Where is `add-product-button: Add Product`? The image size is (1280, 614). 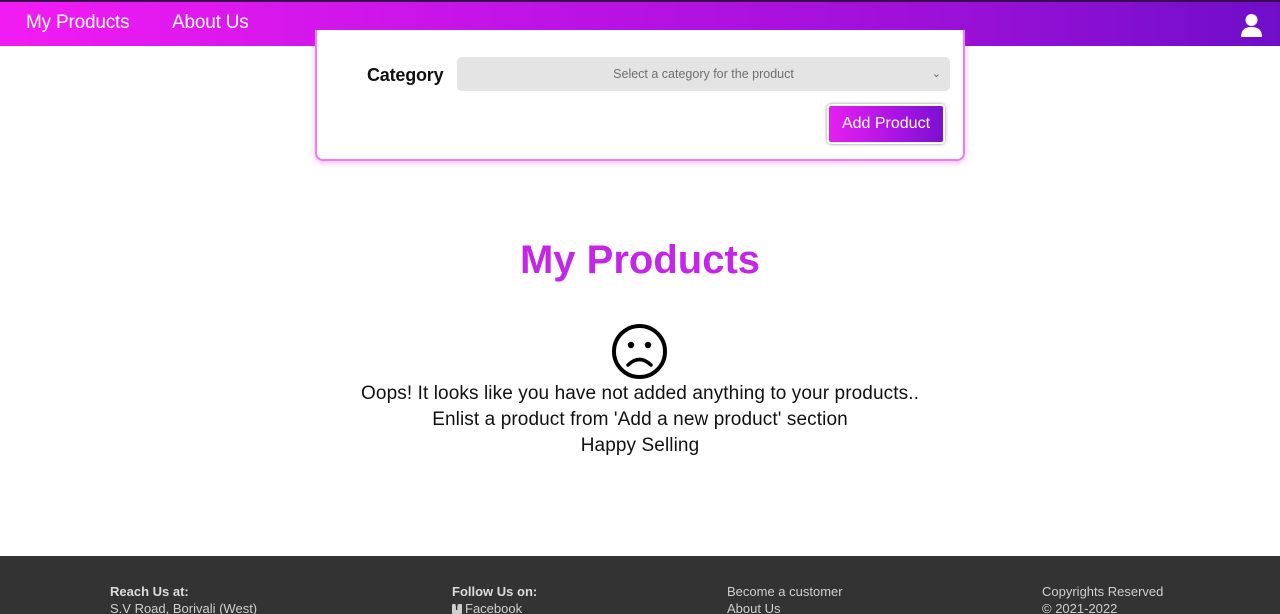 add-product-button: Add Product is located at coordinates (886, 124).